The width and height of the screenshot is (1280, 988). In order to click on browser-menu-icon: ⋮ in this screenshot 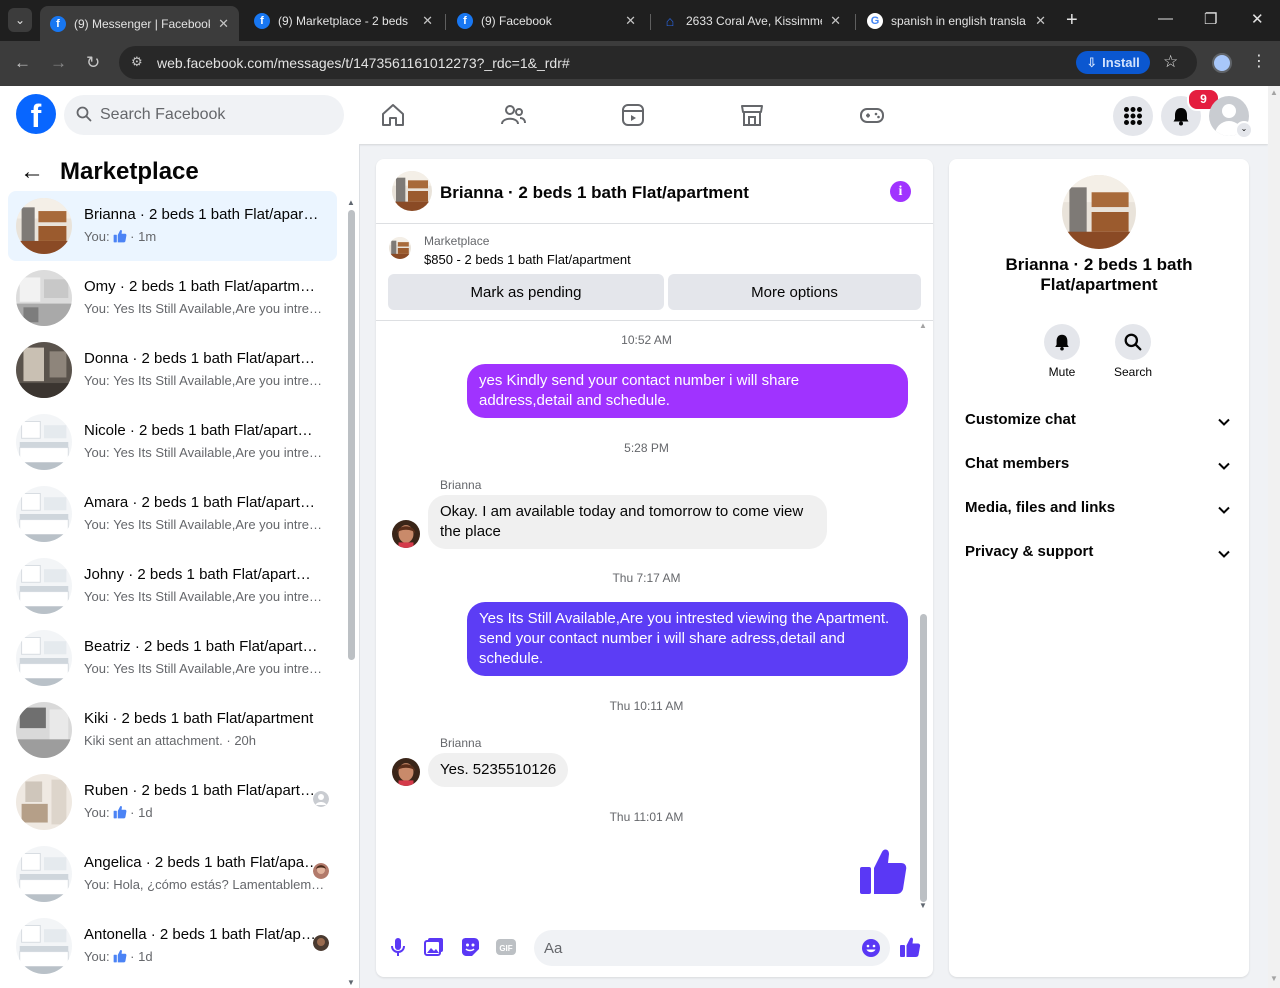, I will do `click(1259, 61)`.